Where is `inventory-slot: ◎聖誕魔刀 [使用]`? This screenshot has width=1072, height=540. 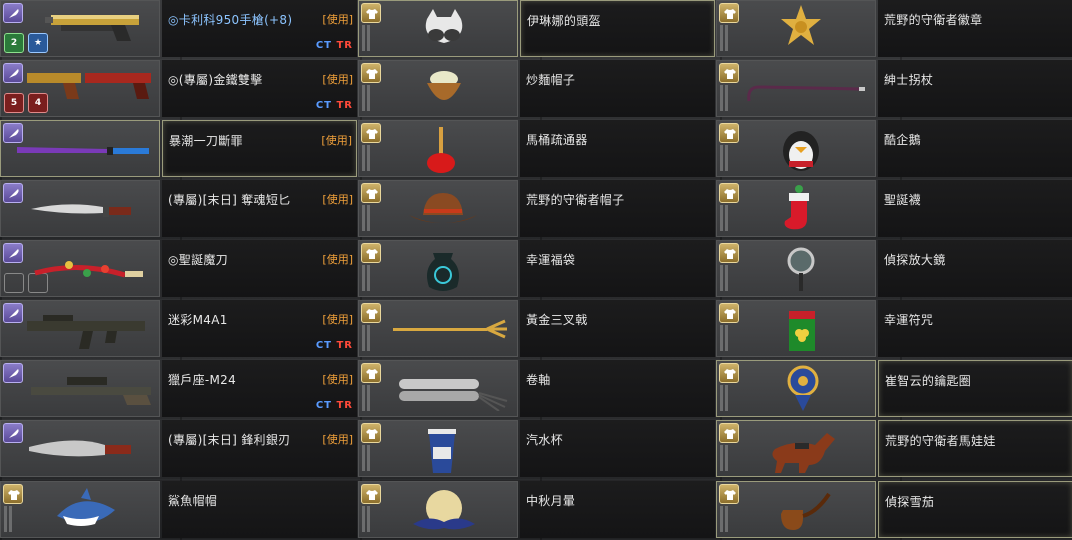
inventory-slot: ◎聖誕魔刀 [使用] is located at coordinates (178, 268).